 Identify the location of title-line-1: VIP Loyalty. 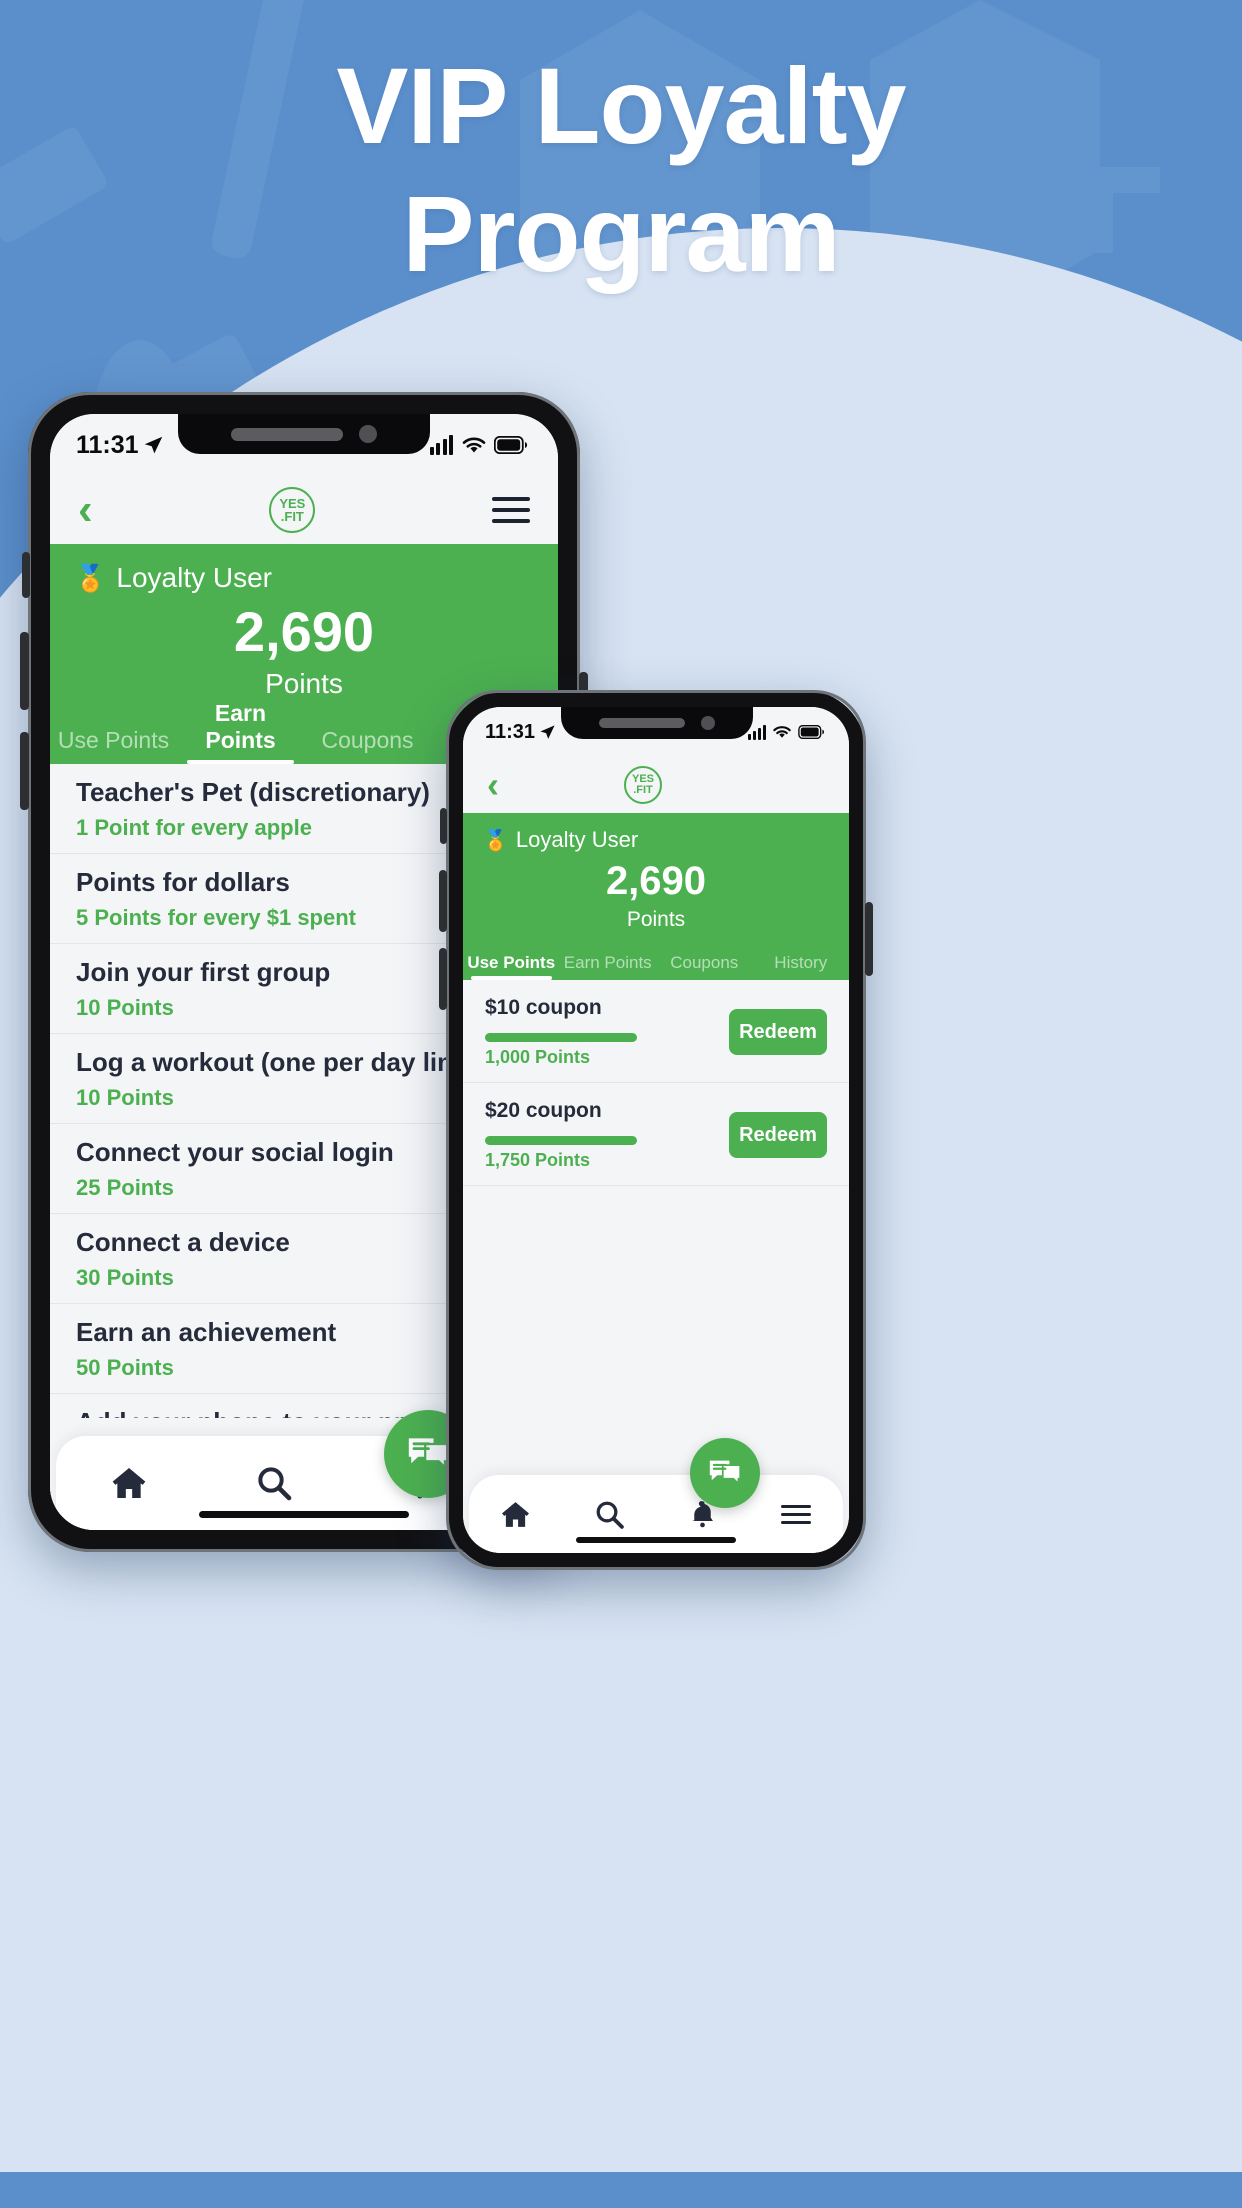
(621, 105).